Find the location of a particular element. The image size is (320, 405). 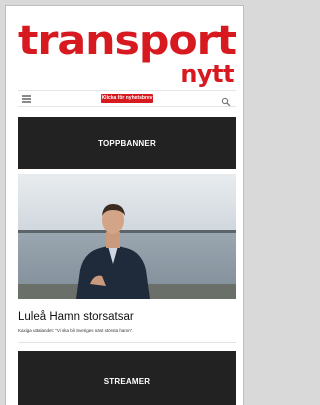

hamburger-icon is located at coordinates (26, 99).